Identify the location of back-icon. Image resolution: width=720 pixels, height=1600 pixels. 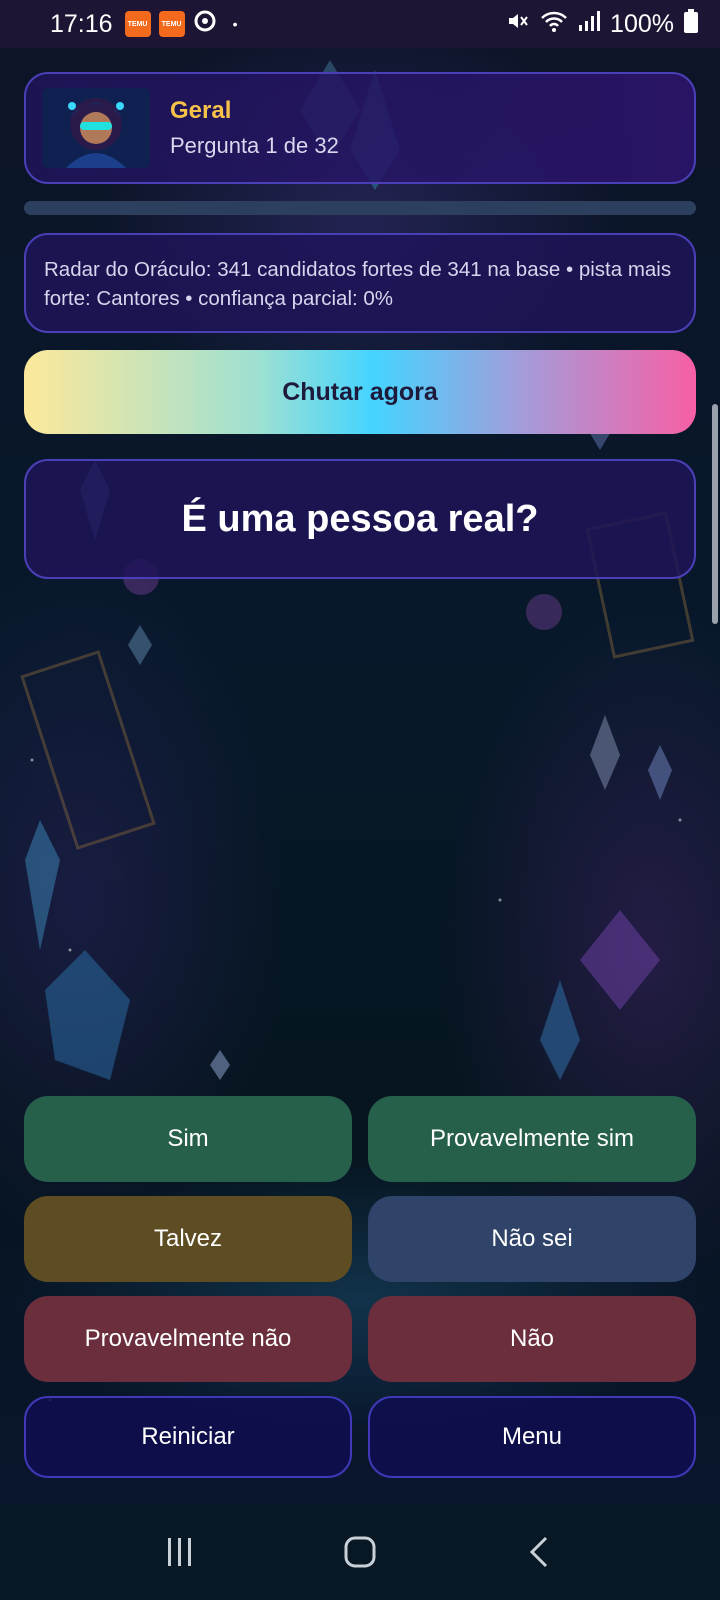
(540, 1552).